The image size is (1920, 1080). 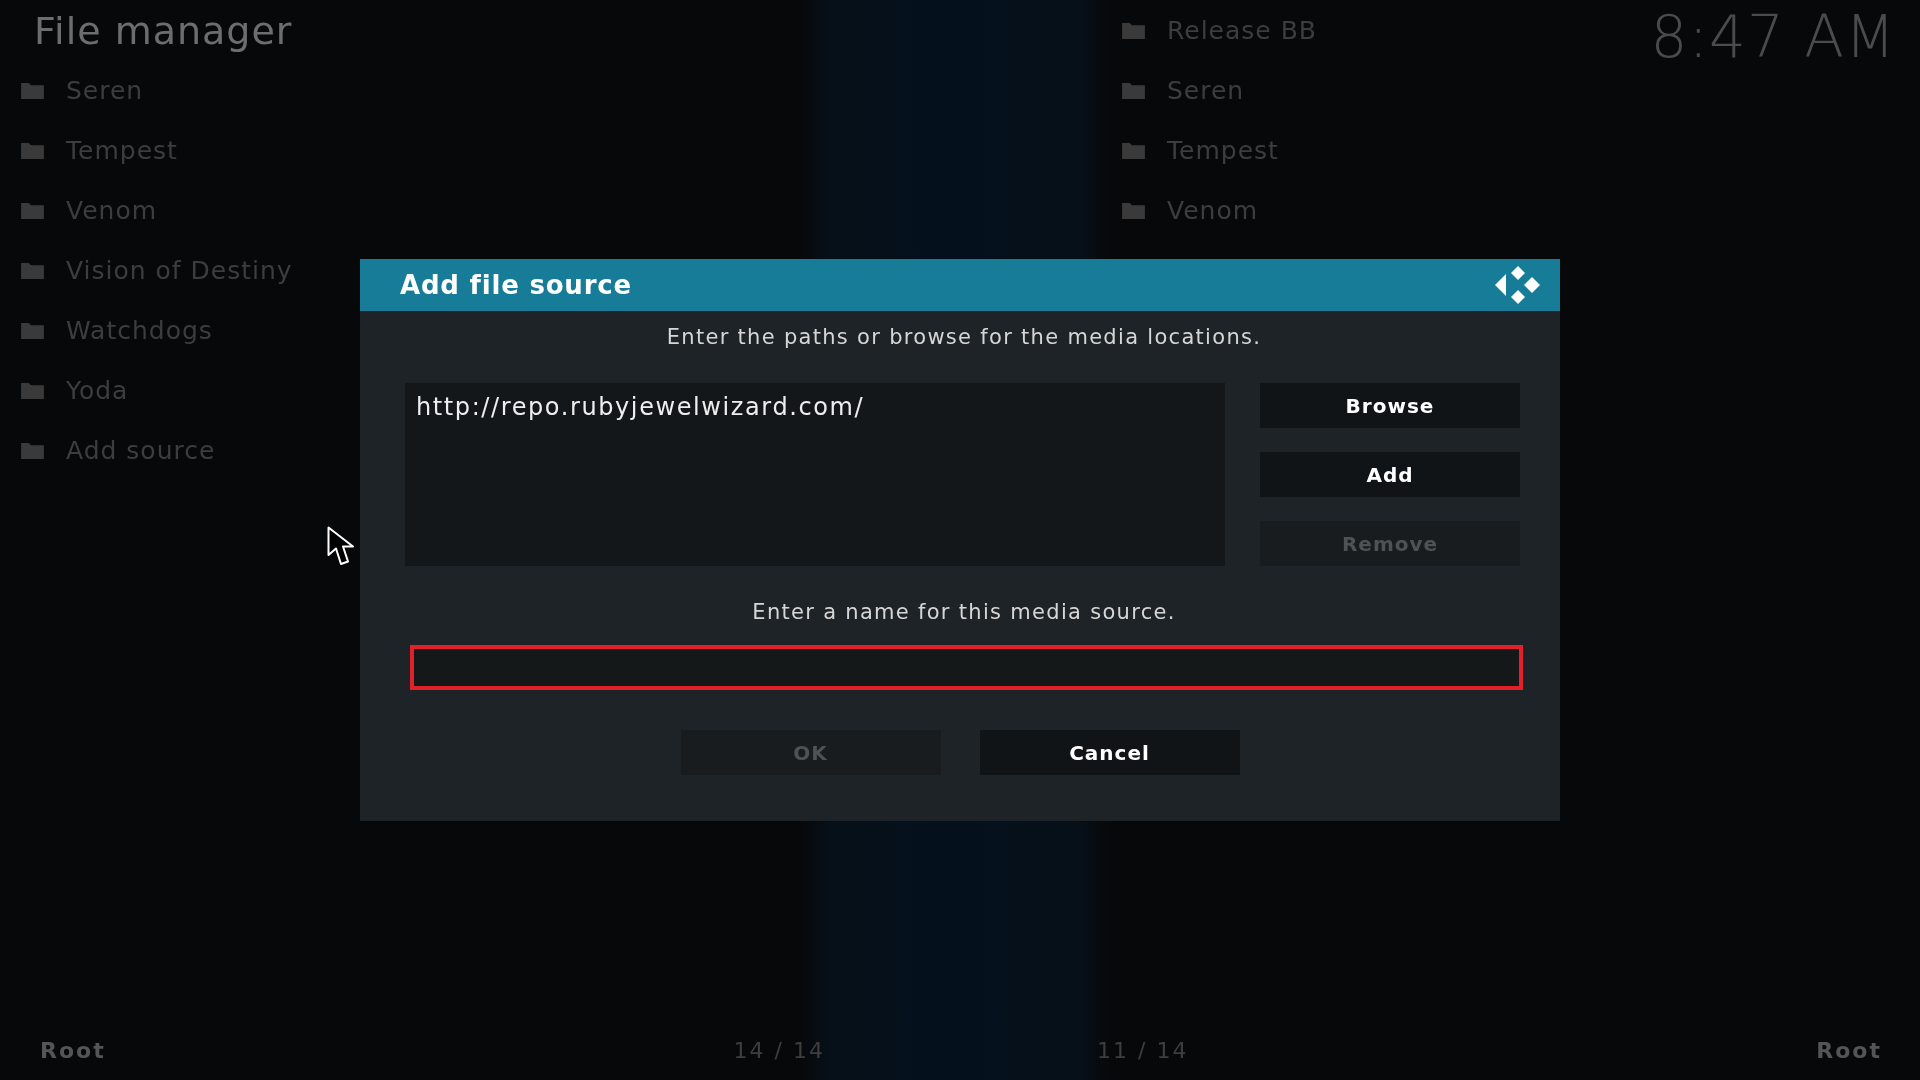 What do you see at coordinates (815, 474) in the screenshot?
I see `path-list: http://repo.rubyjewelwizard.com/` at bounding box center [815, 474].